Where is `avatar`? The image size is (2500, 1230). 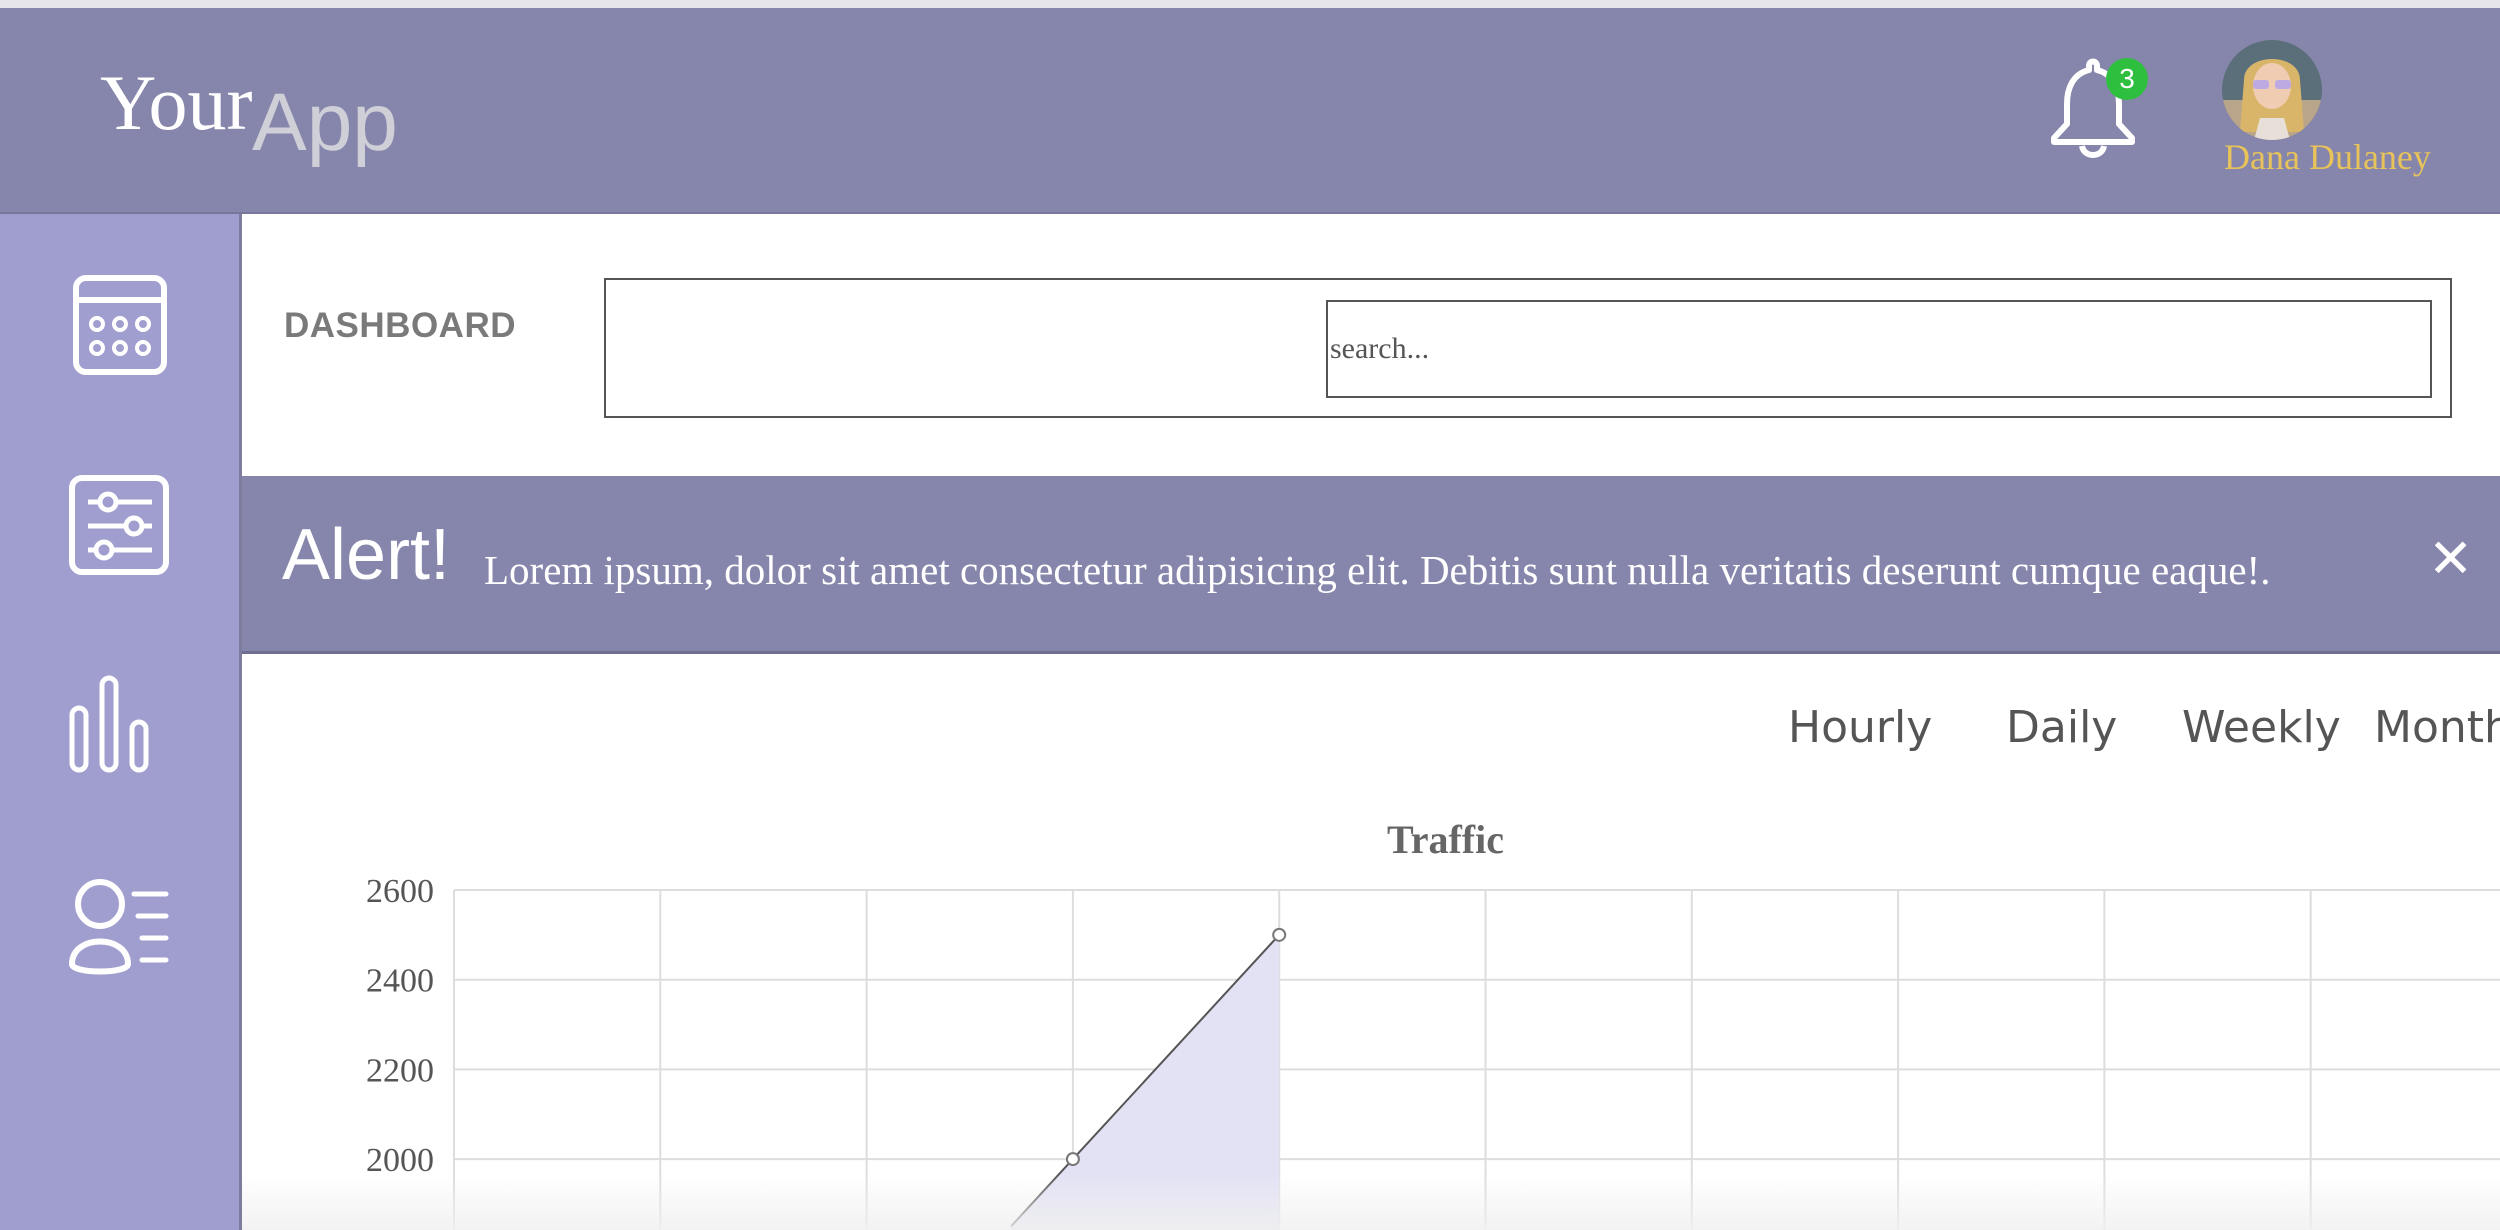
avatar is located at coordinates (2272, 90).